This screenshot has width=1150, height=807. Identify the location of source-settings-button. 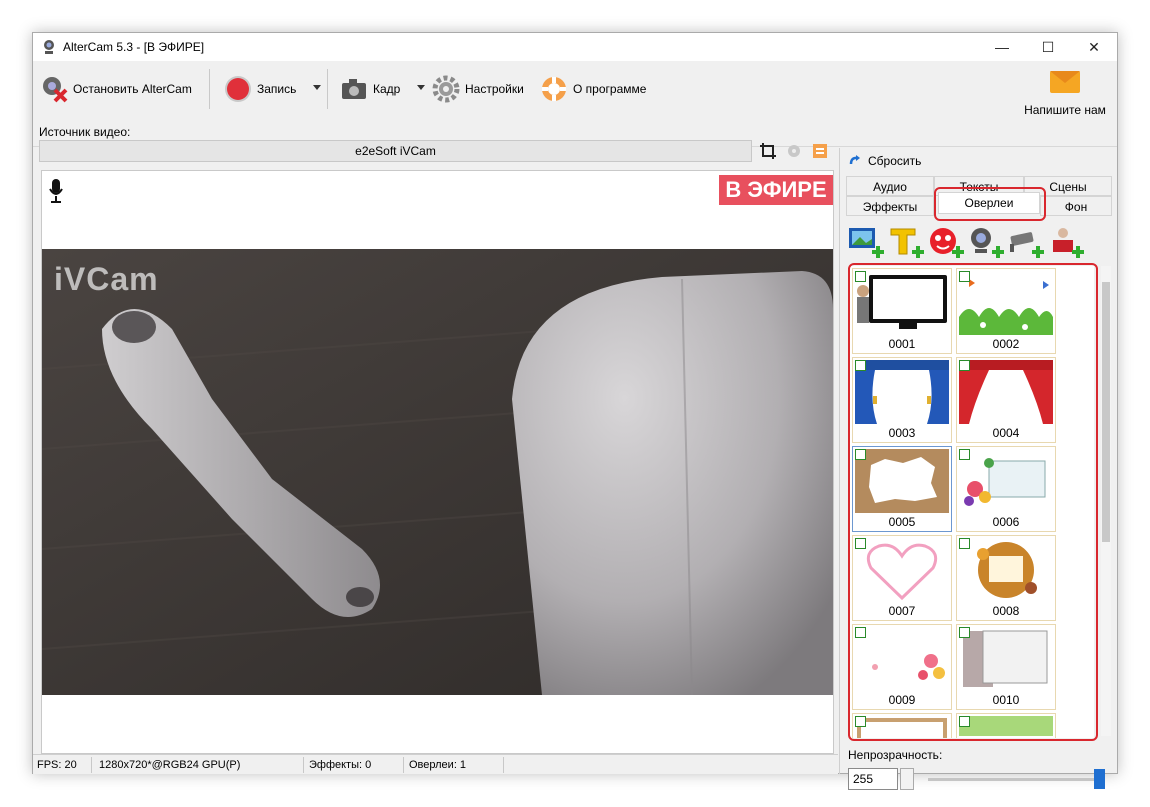
(794, 151).